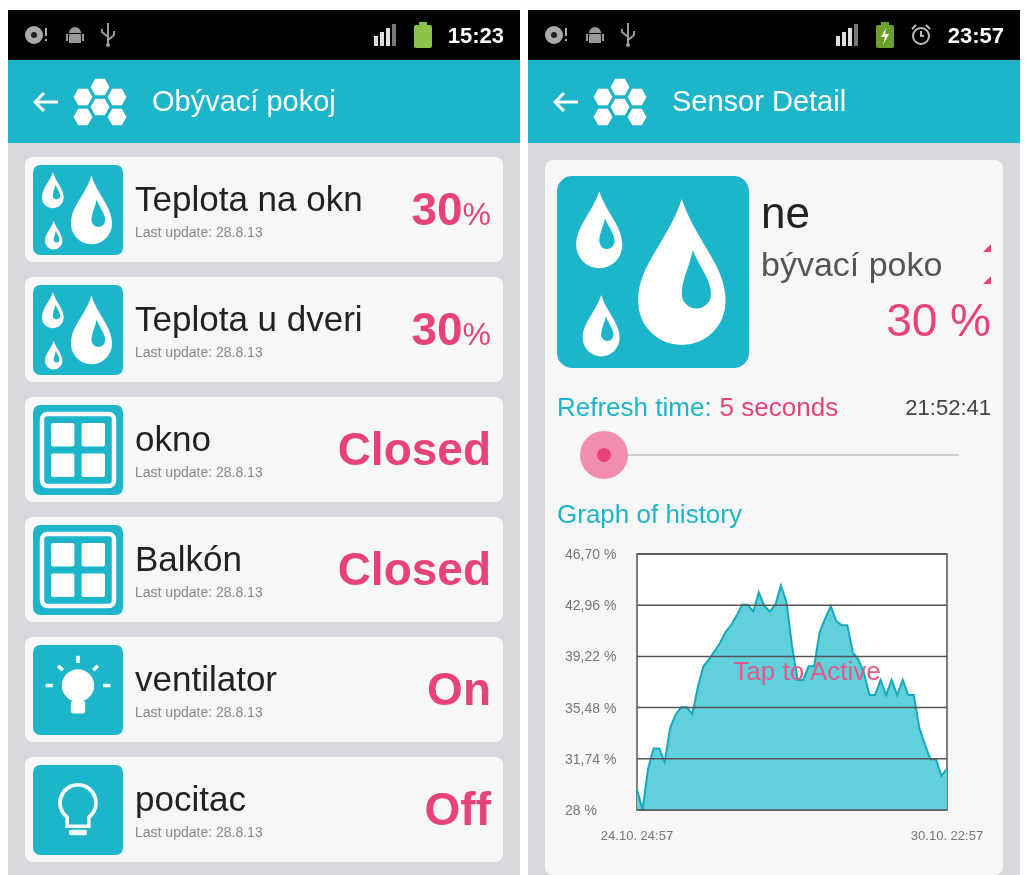 Image resolution: width=1027 pixels, height=875 pixels. Describe the element at coordinates (591, 605) in the screenshot. I see `y-axis-label: 42,96 %` at that location.